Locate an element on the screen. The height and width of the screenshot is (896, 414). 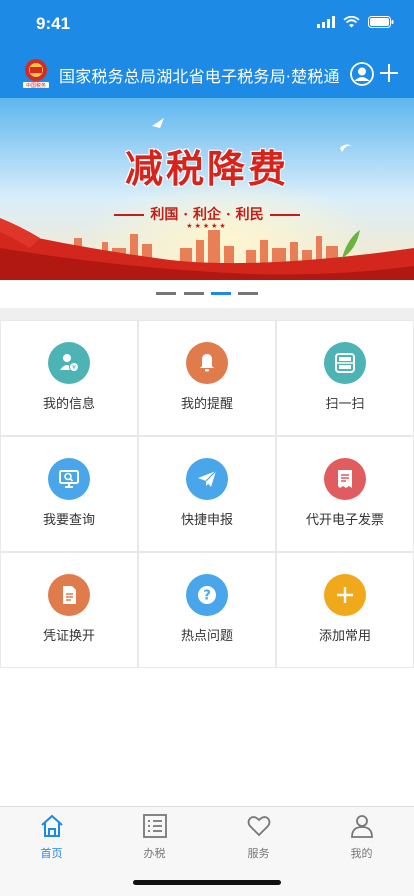
tab-mine: 我的 is located at coordinates (361, 838).